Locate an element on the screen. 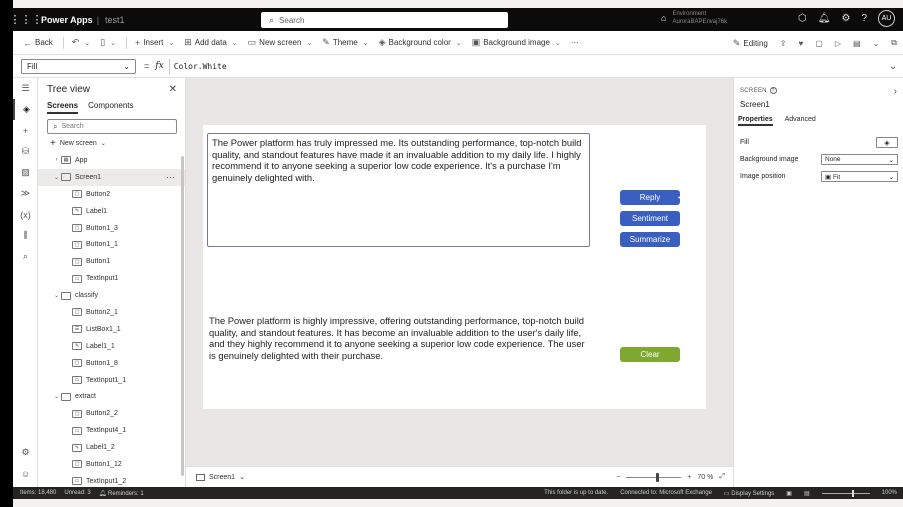 The height and width of the screenshot is (507, 903). zoom-out-button: − is located at coordinates (618, 477).